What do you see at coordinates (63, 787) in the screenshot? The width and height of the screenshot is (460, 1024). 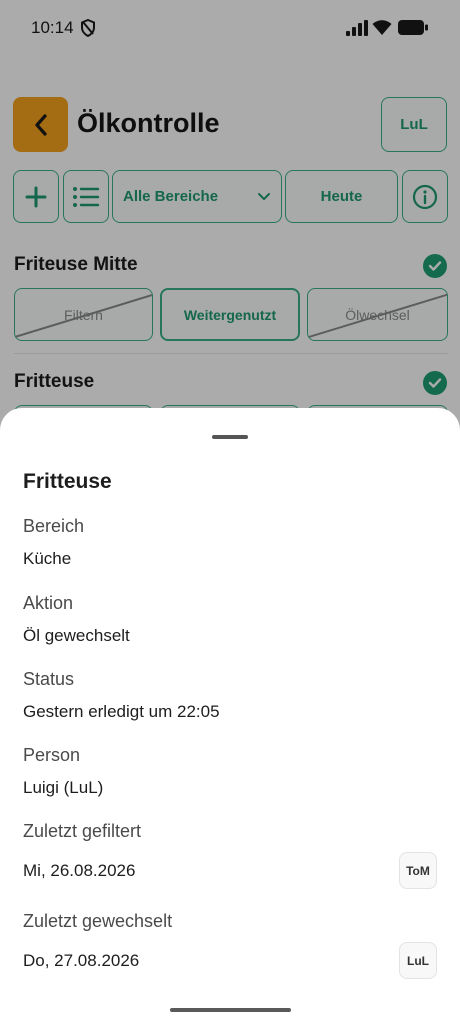 I see `field-value-person: Luigi (LuL)` at bounding box center [63, 787].